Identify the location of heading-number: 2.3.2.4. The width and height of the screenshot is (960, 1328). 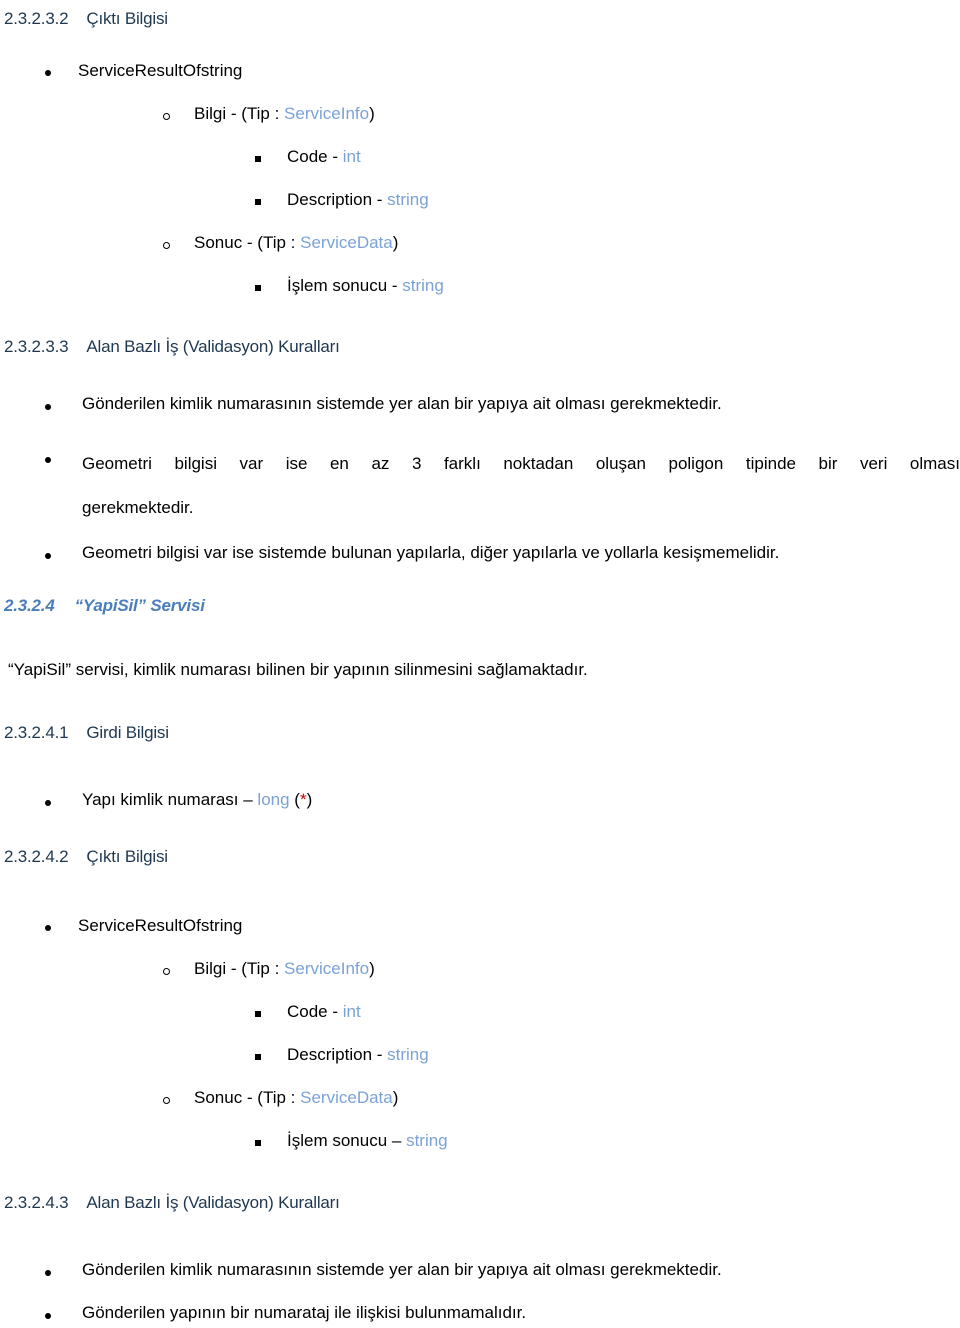
(29, 605).